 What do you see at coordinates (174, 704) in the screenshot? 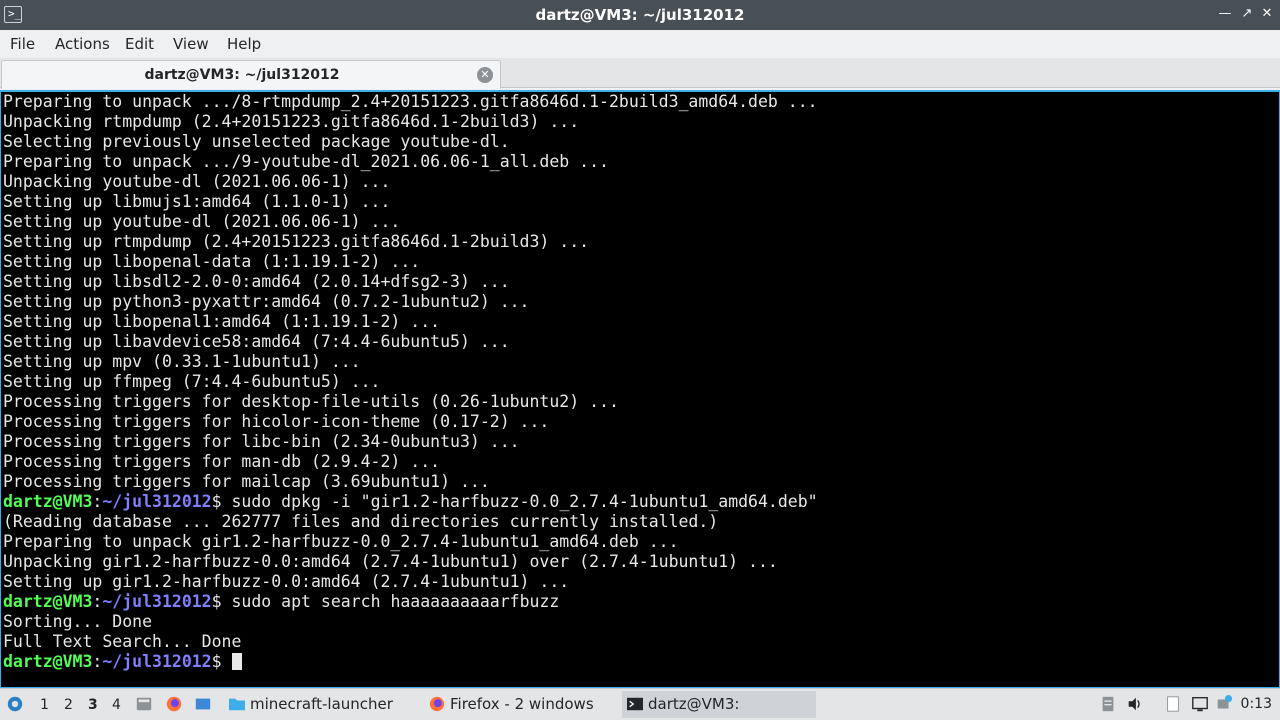
I see `firefox-launcher-icon` at bounding box center [174, 704].